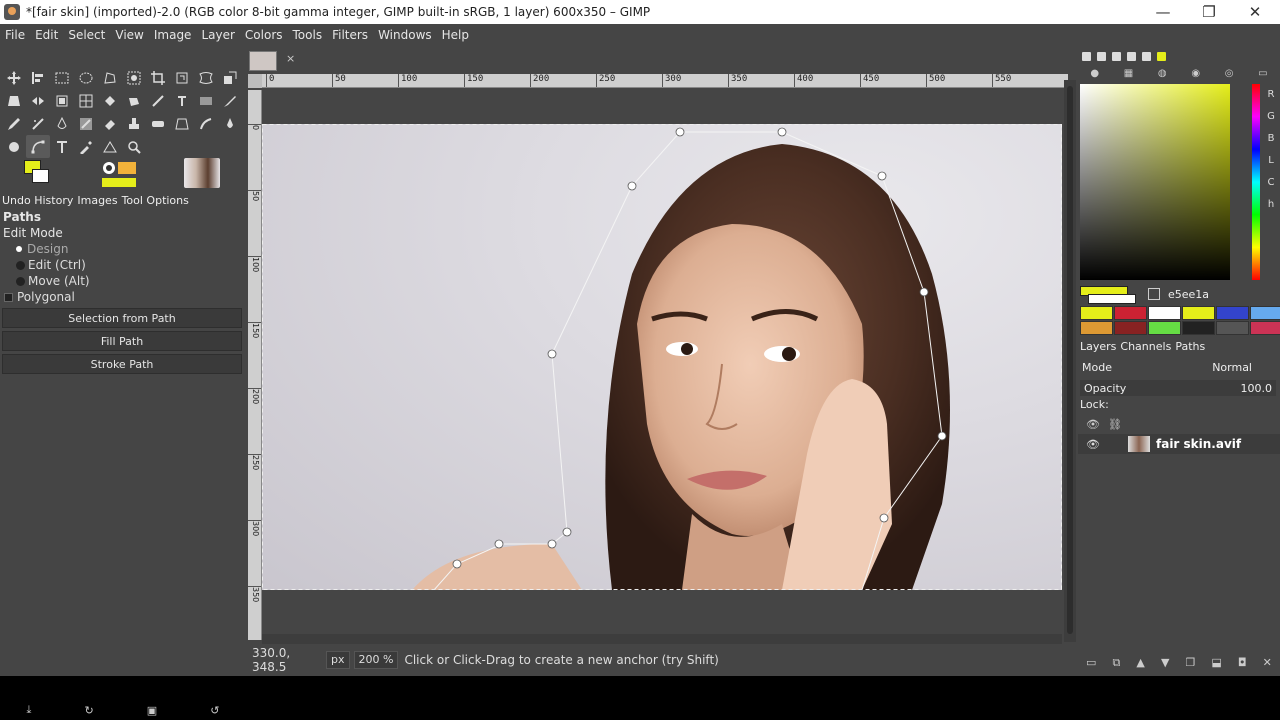 The height and width of the screenshot is (720, 1280). Describe the element at coordinates (1190, 664) in the screenshot. I see `duplicate-layer-icon: ❐` at that location.